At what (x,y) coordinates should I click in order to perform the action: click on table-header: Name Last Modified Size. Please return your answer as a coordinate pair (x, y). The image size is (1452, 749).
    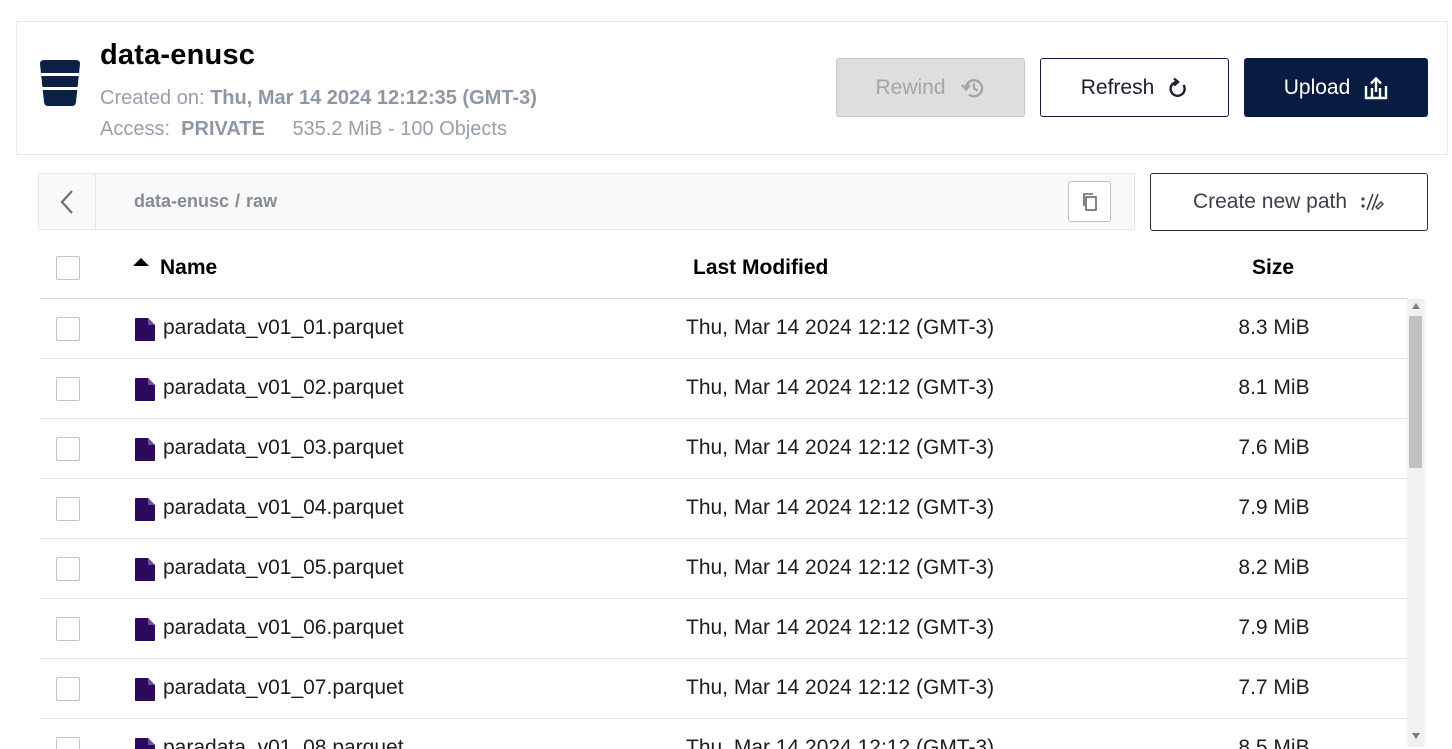
    Looking at the image, I should click on (724, 268).